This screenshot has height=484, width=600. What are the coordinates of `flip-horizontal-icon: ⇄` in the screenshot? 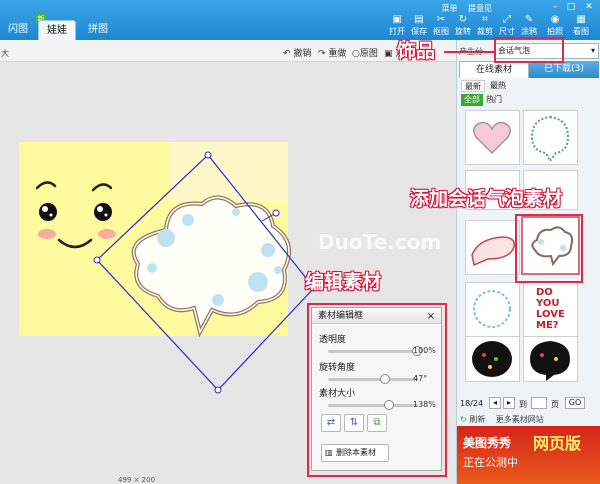 It's located at (331, 422).